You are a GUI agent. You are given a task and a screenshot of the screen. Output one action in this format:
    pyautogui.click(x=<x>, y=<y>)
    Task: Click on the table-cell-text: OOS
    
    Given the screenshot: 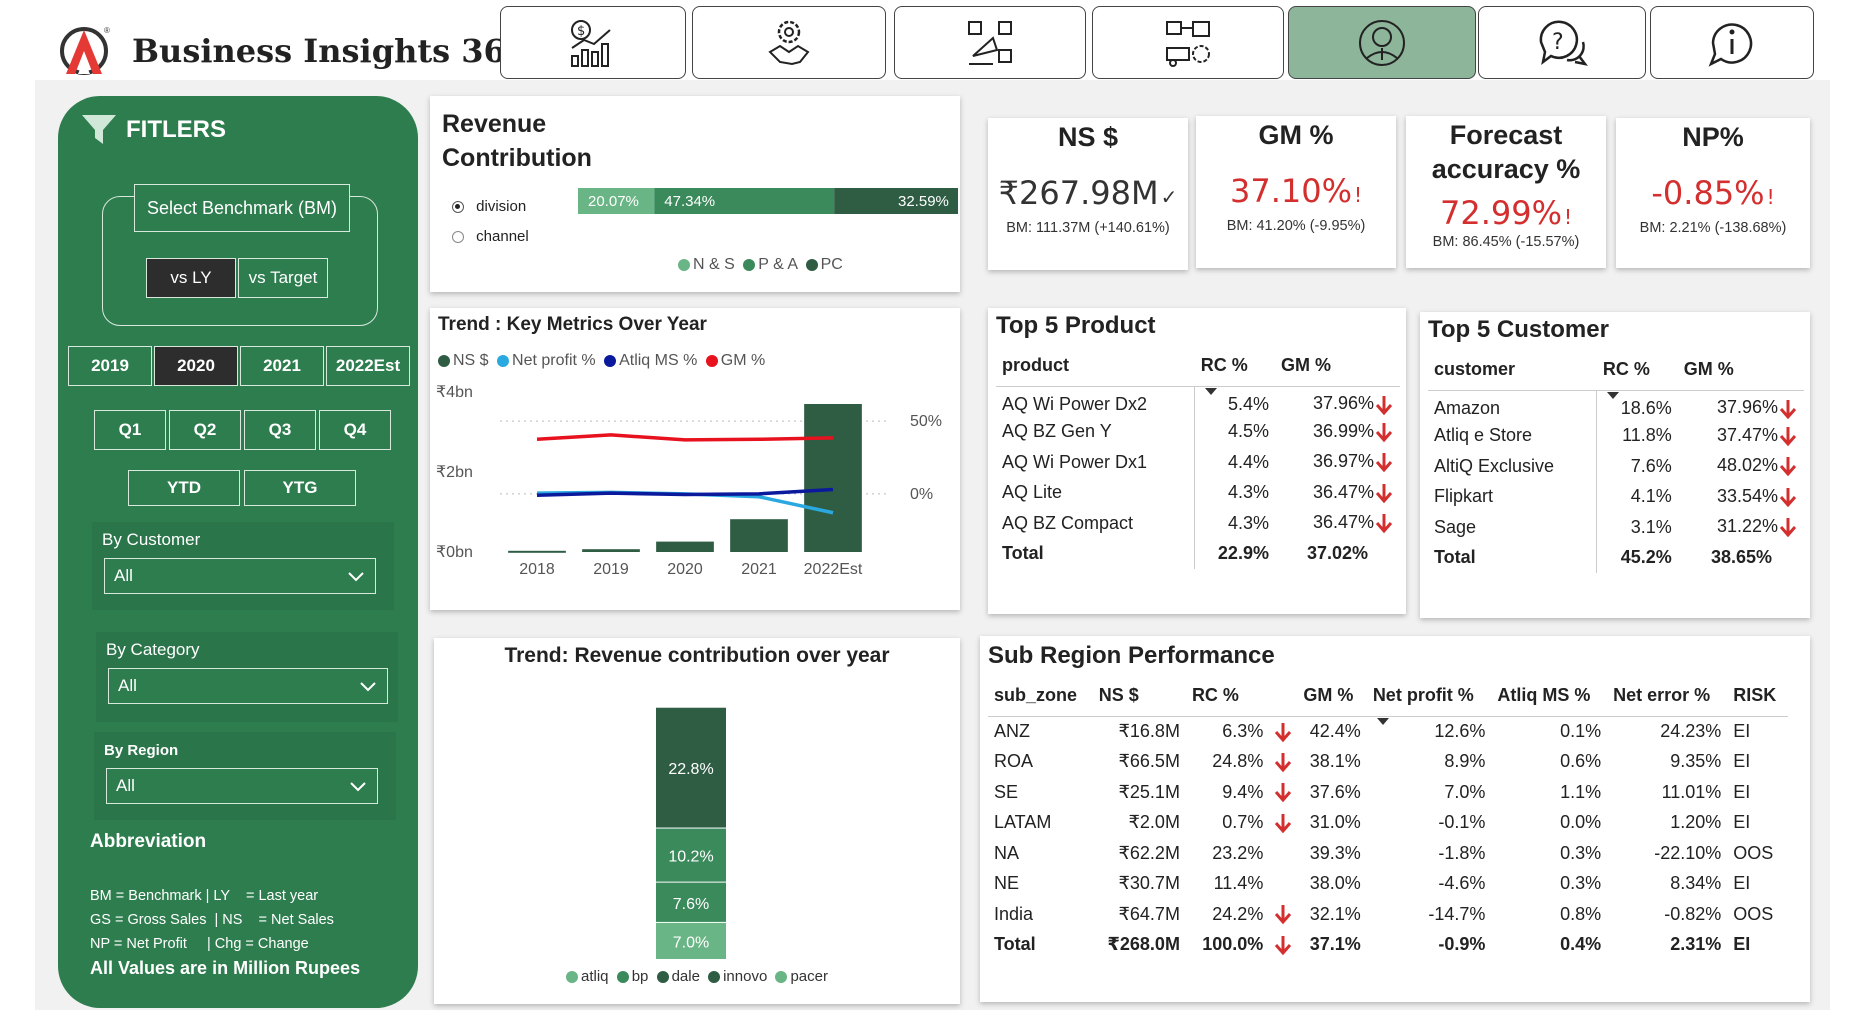 What is the action you would take?
    pyautogui.click(x=1753, y=913)
    